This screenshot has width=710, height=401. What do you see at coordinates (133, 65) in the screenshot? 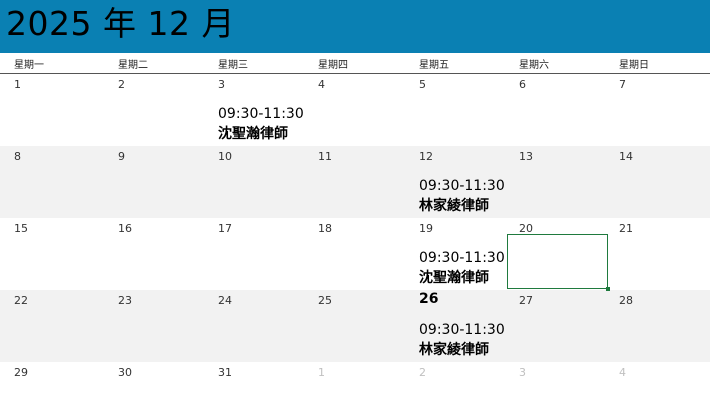
I see `weekday-tue: 星期二` at bounding box center [133, 65].